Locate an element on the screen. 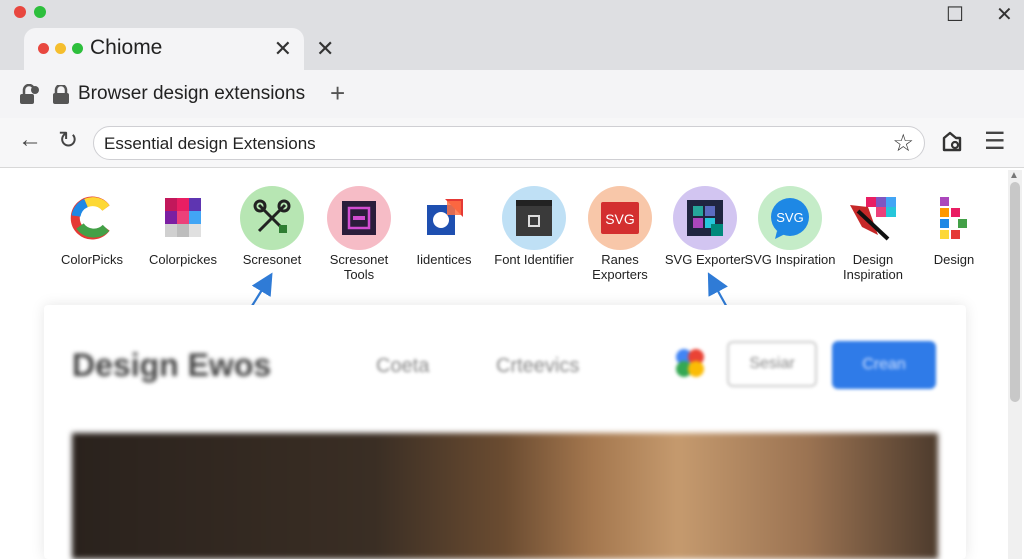  card-title: Design Ewos is located at coordinates (172, 365).